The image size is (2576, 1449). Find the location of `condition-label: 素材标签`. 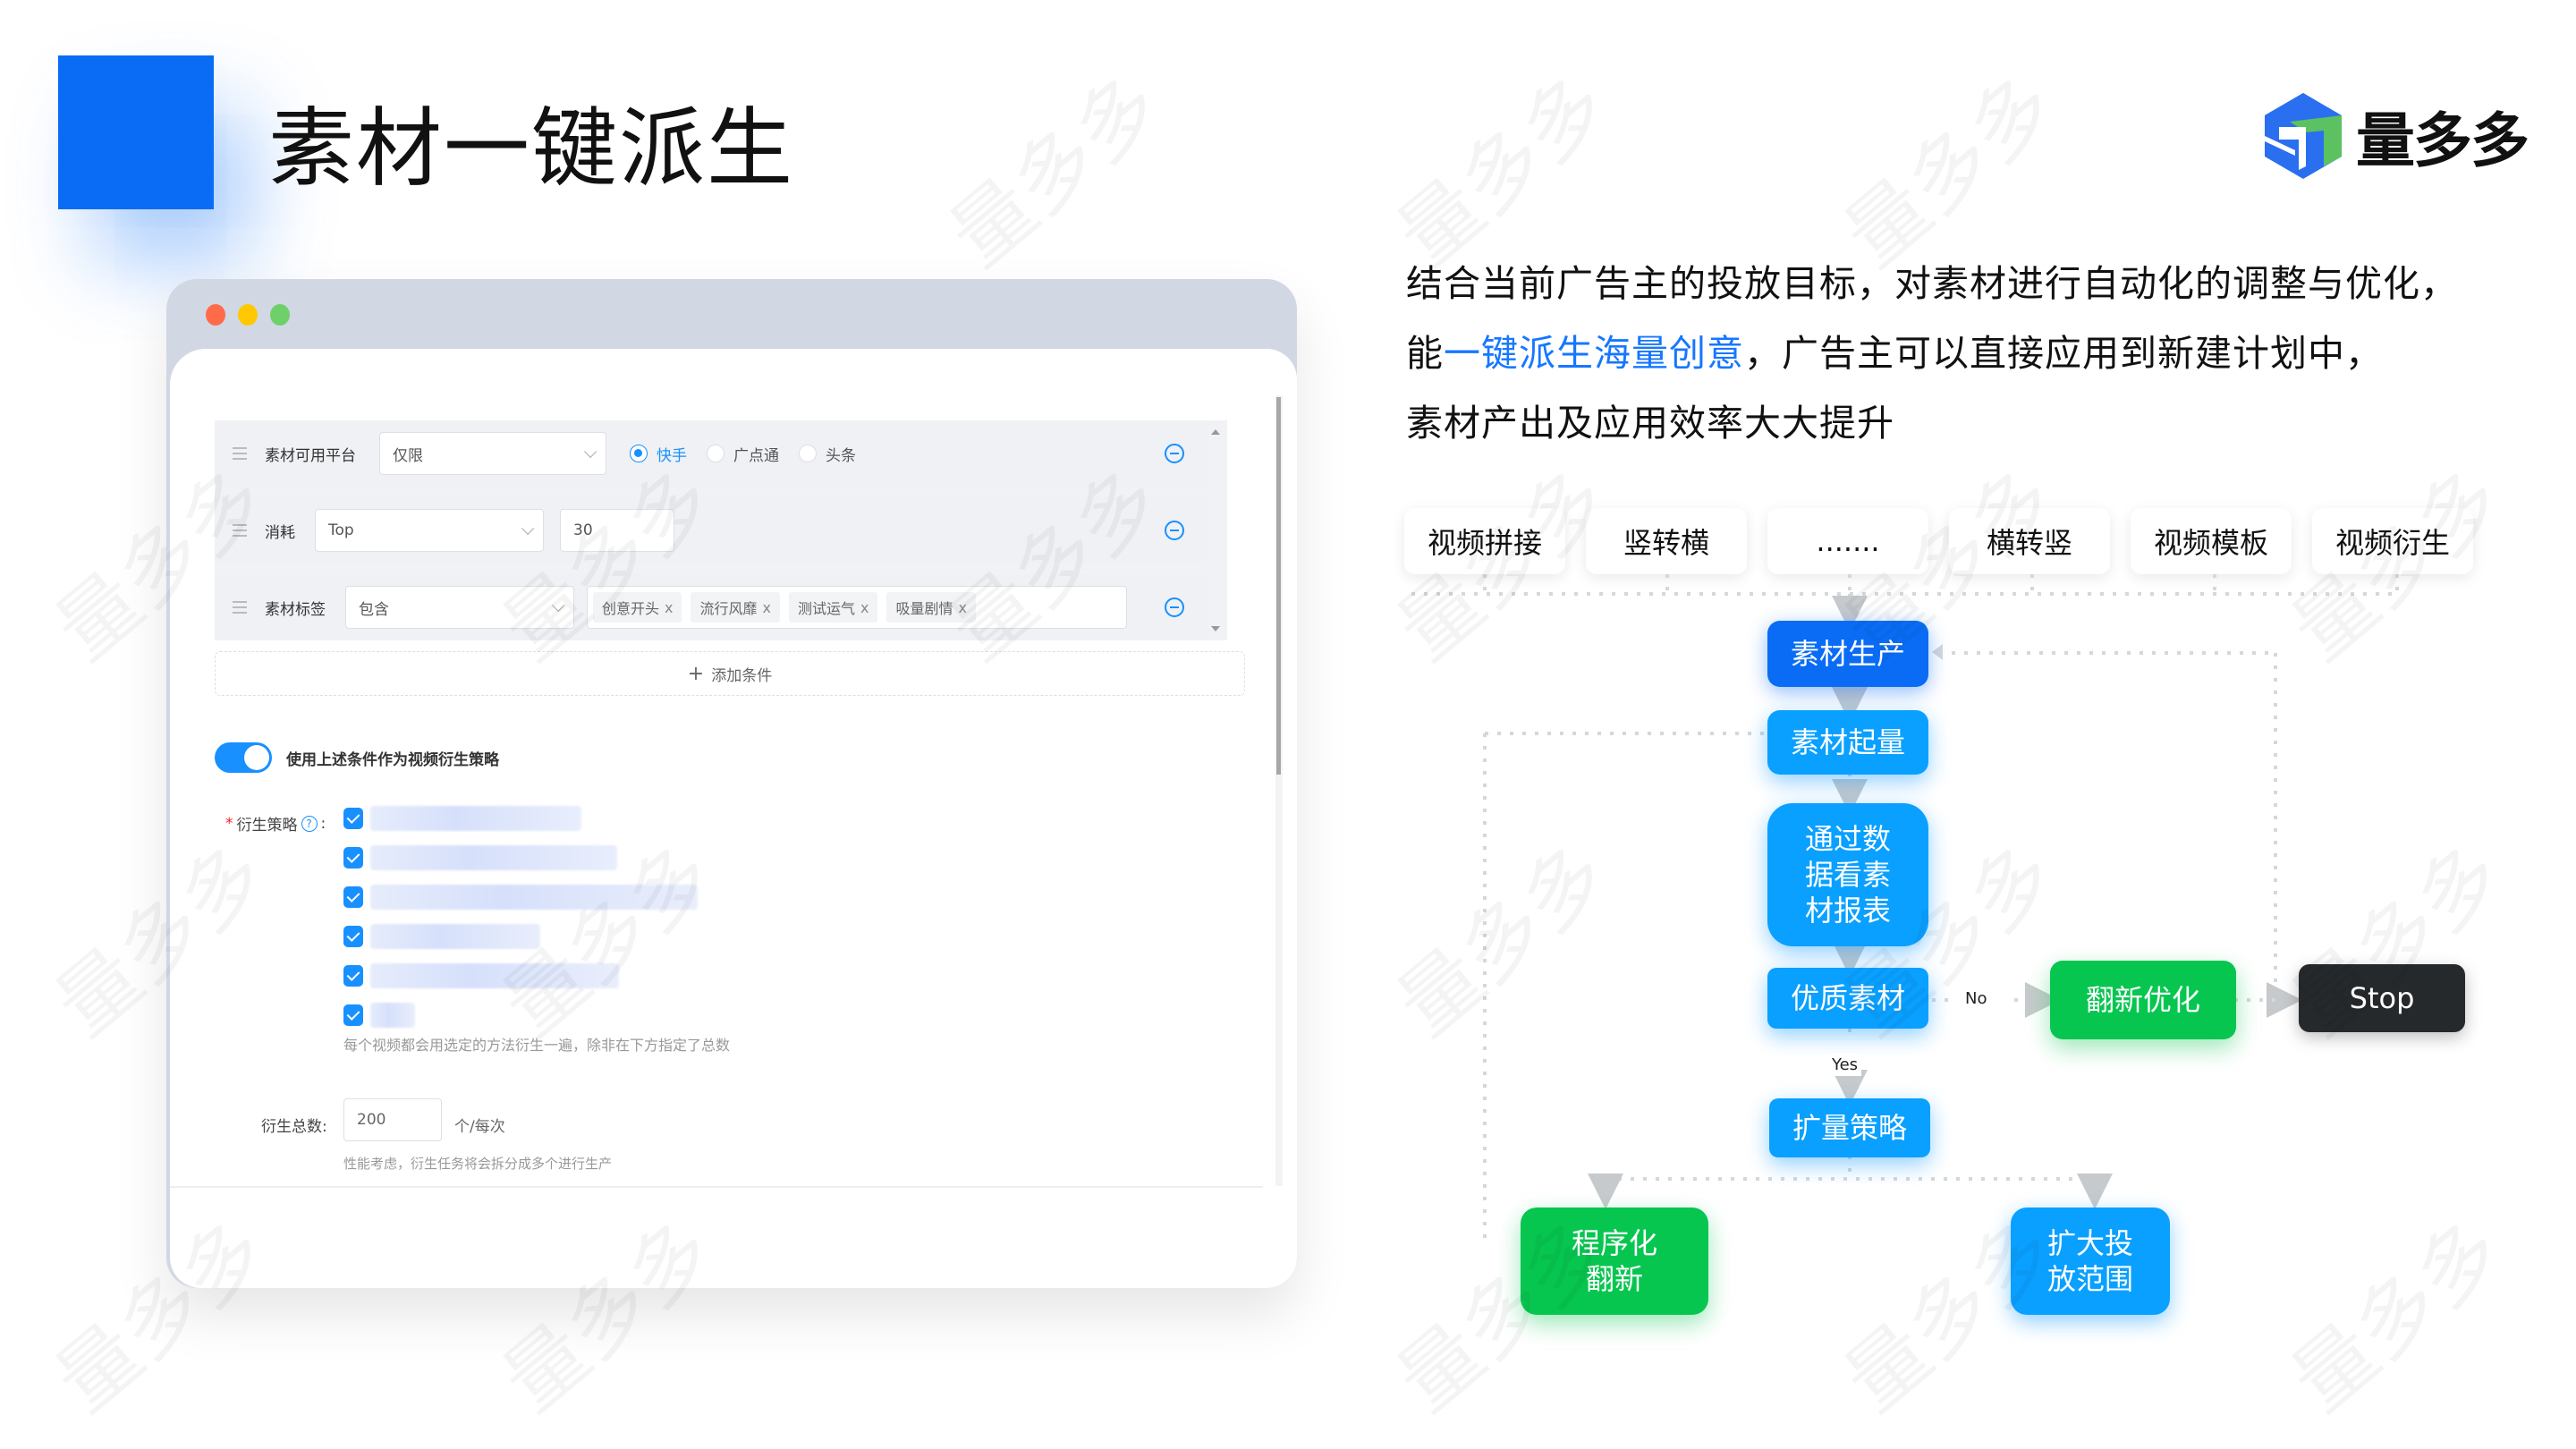

condition-label: 素材标签 is located at coordinates (295, 609).